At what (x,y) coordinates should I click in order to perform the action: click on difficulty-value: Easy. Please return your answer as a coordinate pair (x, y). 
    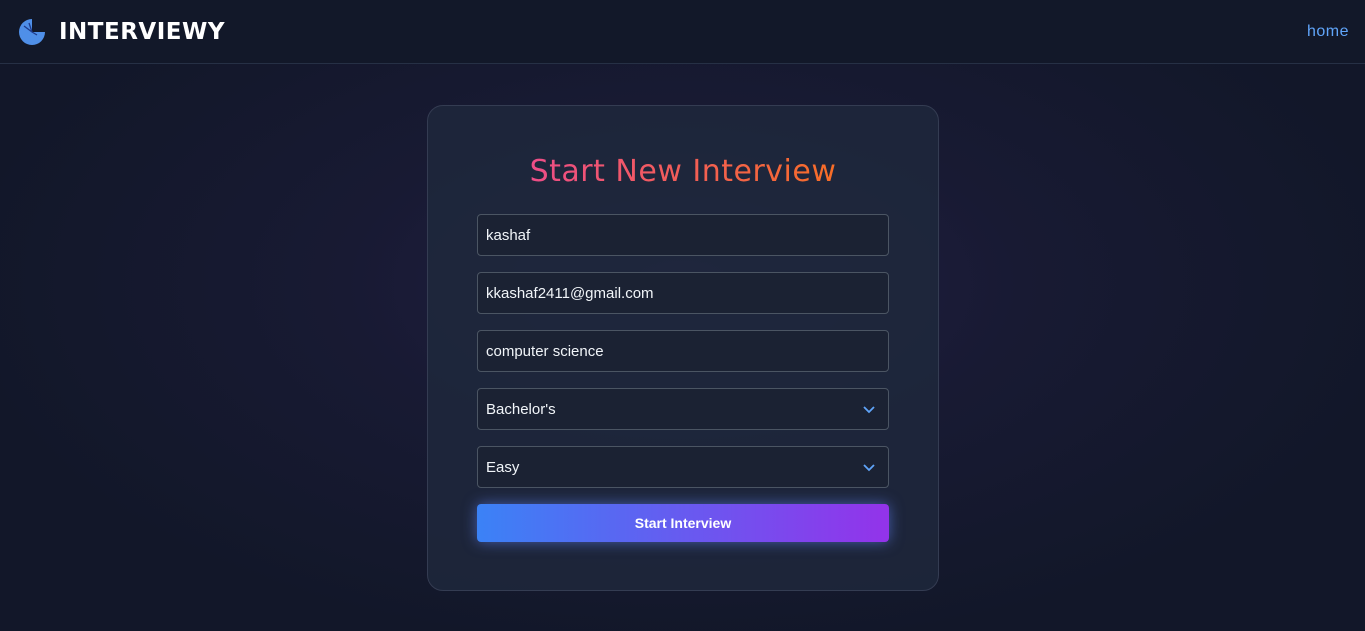
    Looking at the image, I should click on (503, 467).